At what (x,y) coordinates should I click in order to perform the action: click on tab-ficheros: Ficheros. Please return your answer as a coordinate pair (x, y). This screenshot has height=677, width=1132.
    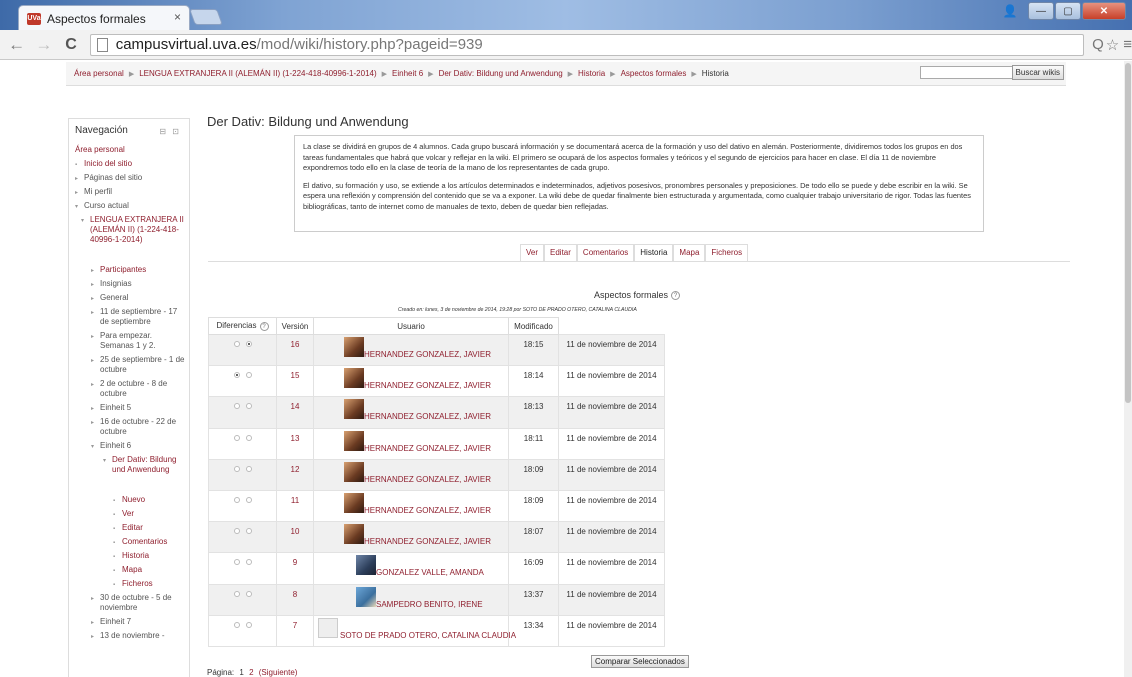
    Looking at the image, I should click on (727, 253).